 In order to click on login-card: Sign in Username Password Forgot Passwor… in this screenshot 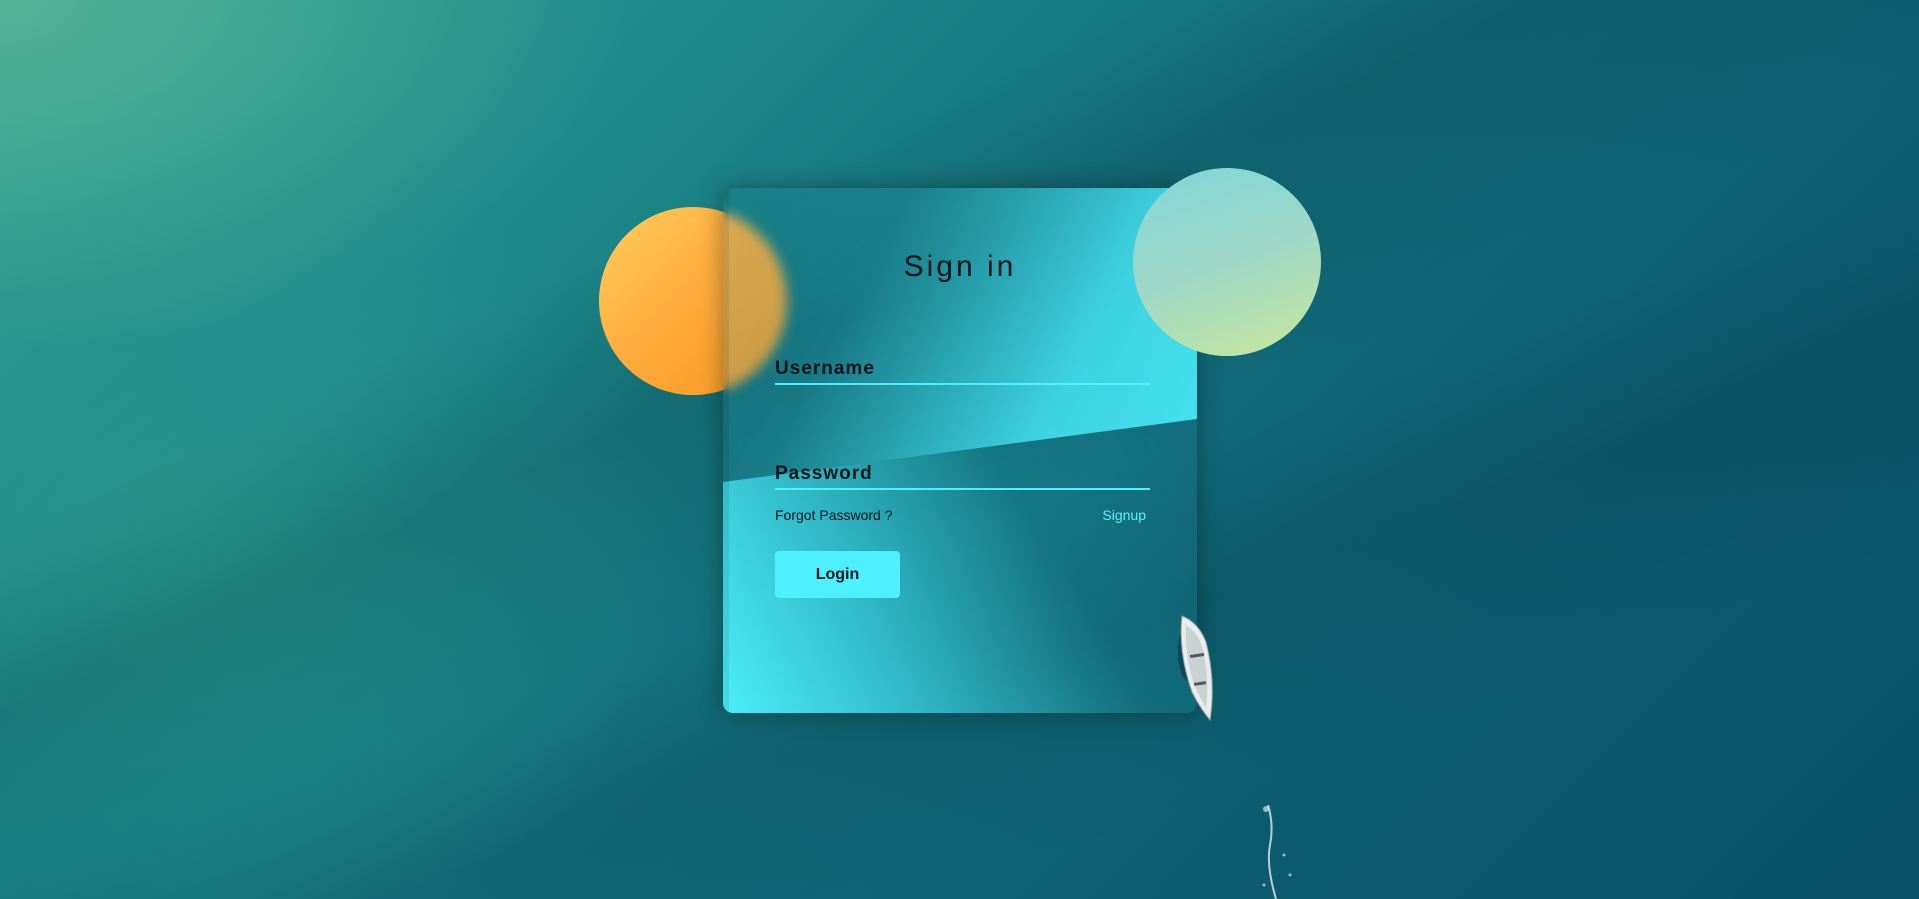, I will do `click(960, 450)`.